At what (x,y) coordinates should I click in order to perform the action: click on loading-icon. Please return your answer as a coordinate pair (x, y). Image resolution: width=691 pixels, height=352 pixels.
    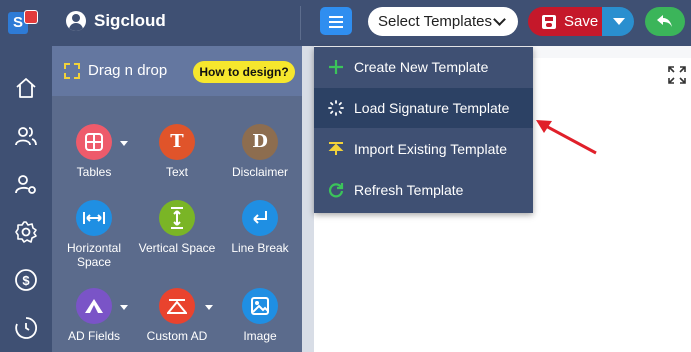
    Looking at the image, I should click on (336, 108).